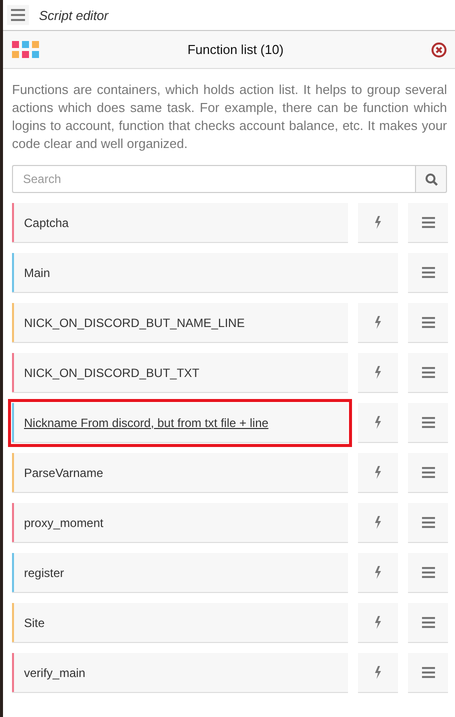  I want to click on function-item: ParseVarname, so click(180, 473).